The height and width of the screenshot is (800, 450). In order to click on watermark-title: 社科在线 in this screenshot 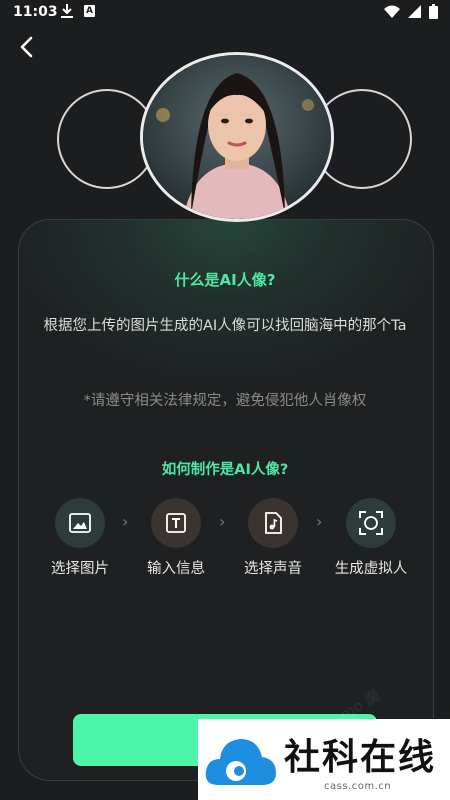, I will do `click(360, 757)`.